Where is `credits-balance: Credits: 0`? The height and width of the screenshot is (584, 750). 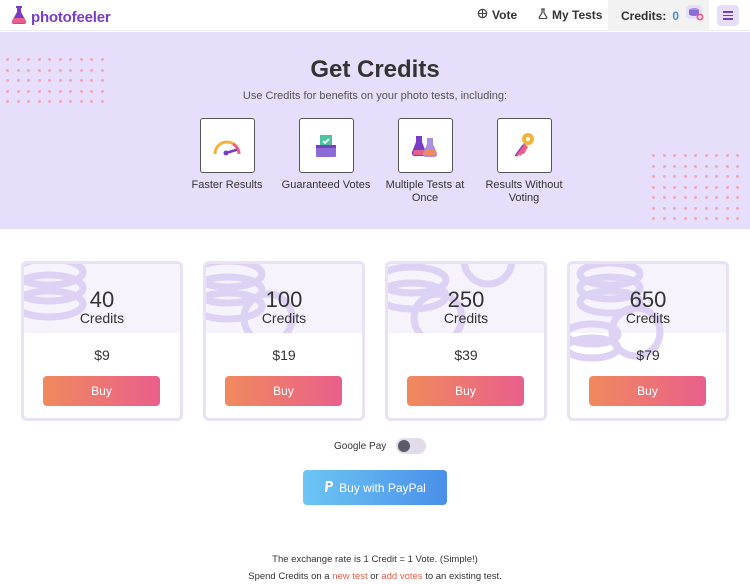 credits-balance: Credits: 0 is located at coordinates (658, 15).